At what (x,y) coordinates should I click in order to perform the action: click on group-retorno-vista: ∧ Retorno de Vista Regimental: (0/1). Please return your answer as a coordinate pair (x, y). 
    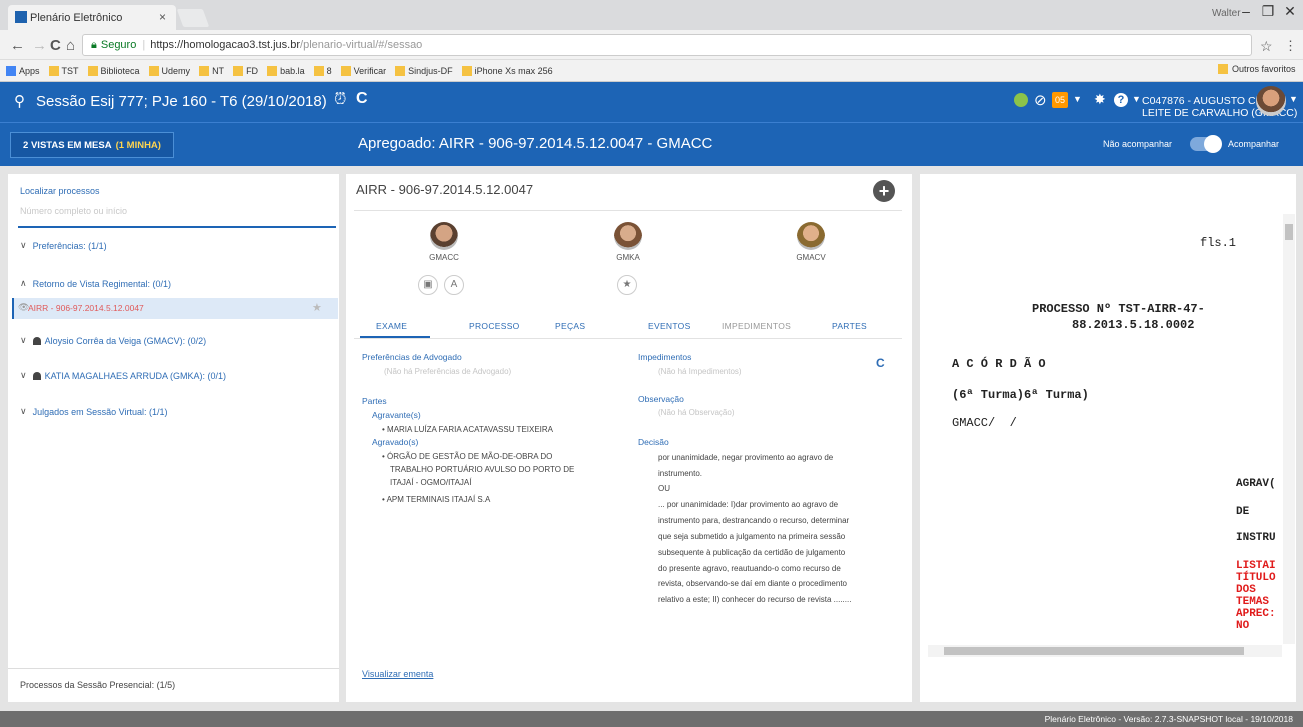
    Looking at the image, I should click on (95, 283).